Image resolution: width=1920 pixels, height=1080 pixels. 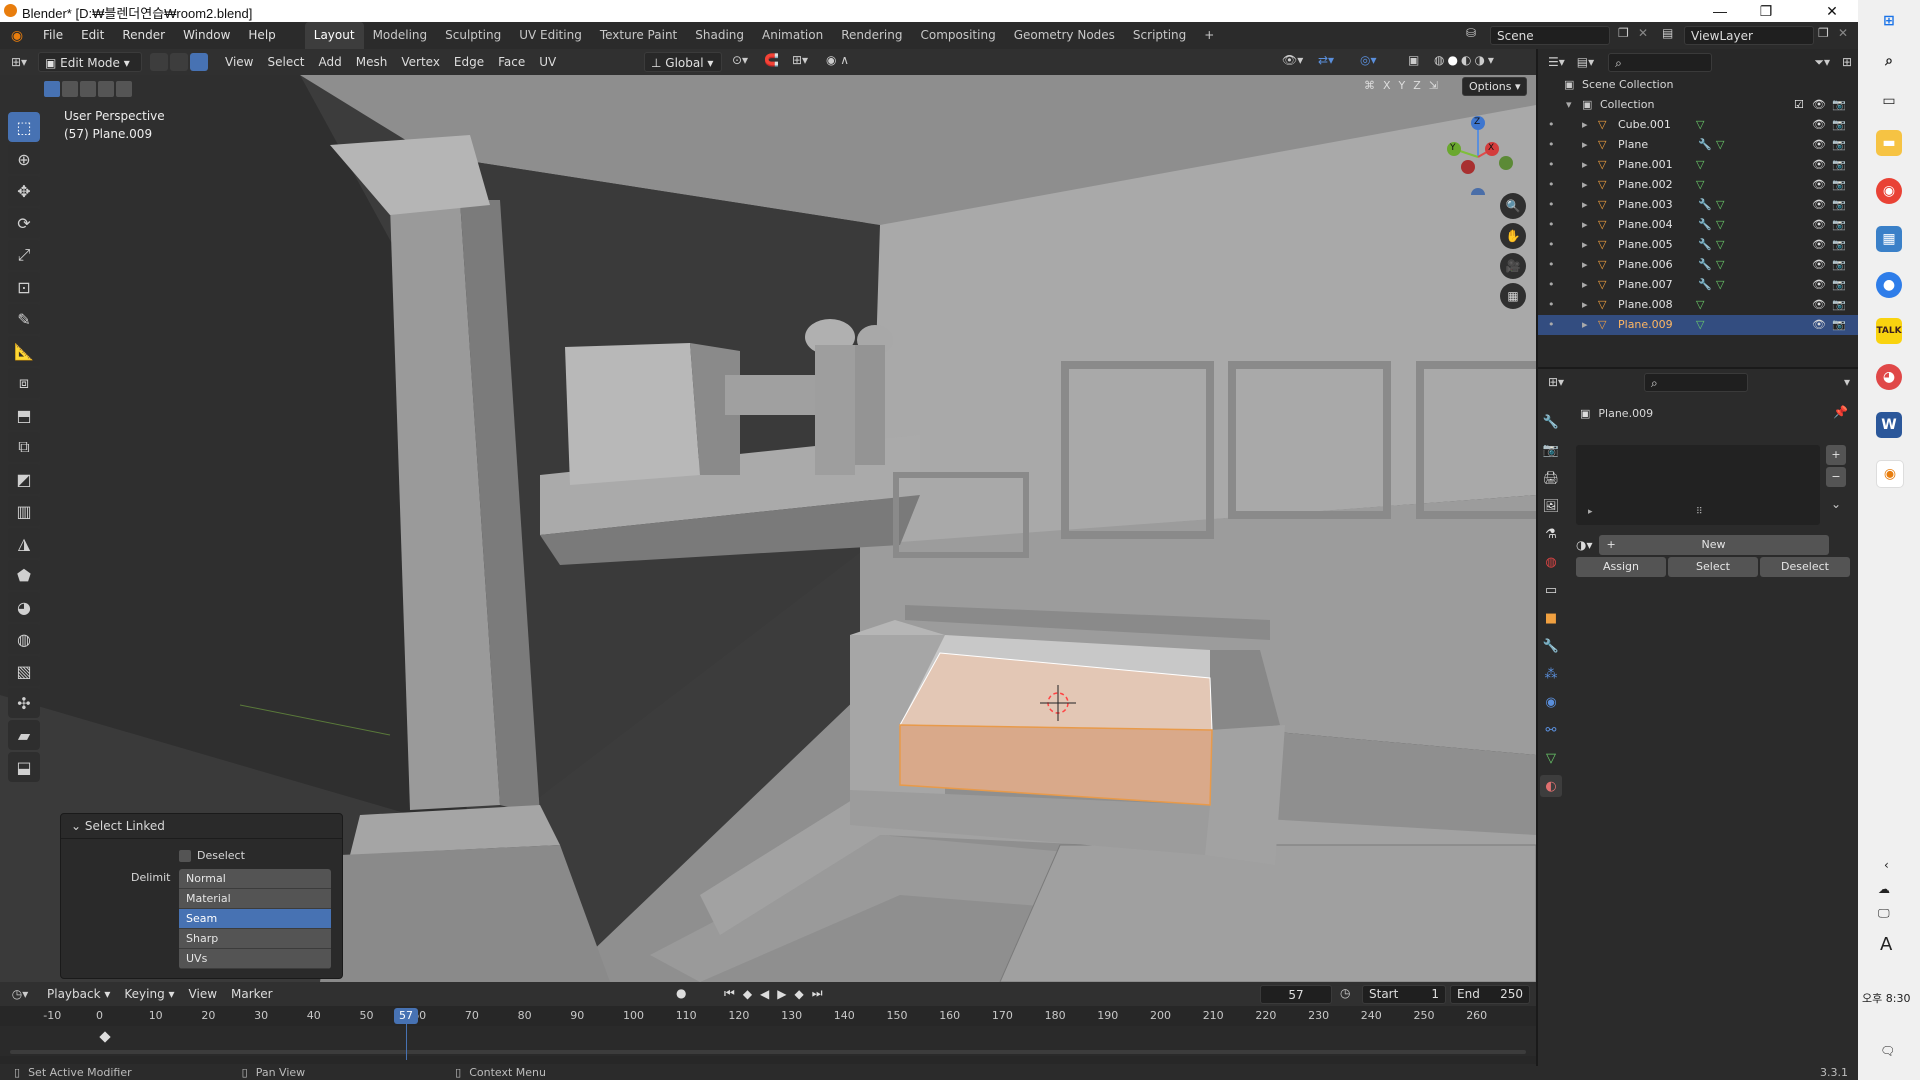 I want to click on tab-uv-editing: UV Editing, so click(x=550, y=35).